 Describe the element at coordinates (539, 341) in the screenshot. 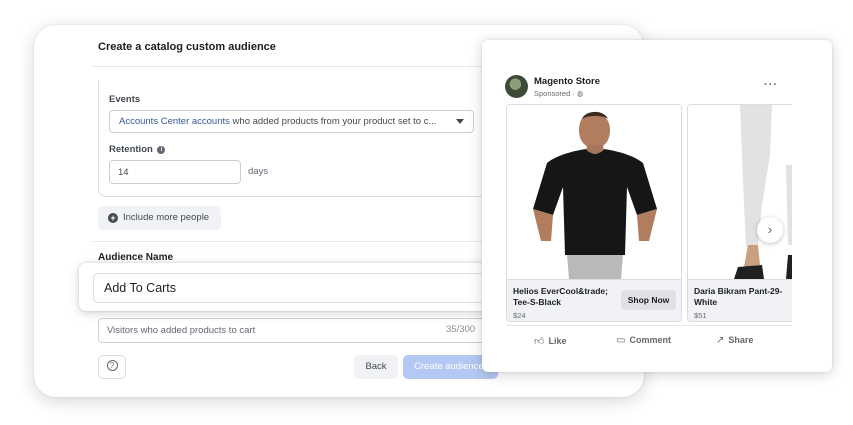

I see `thumbs-up-icon: 👍︎` at that location.